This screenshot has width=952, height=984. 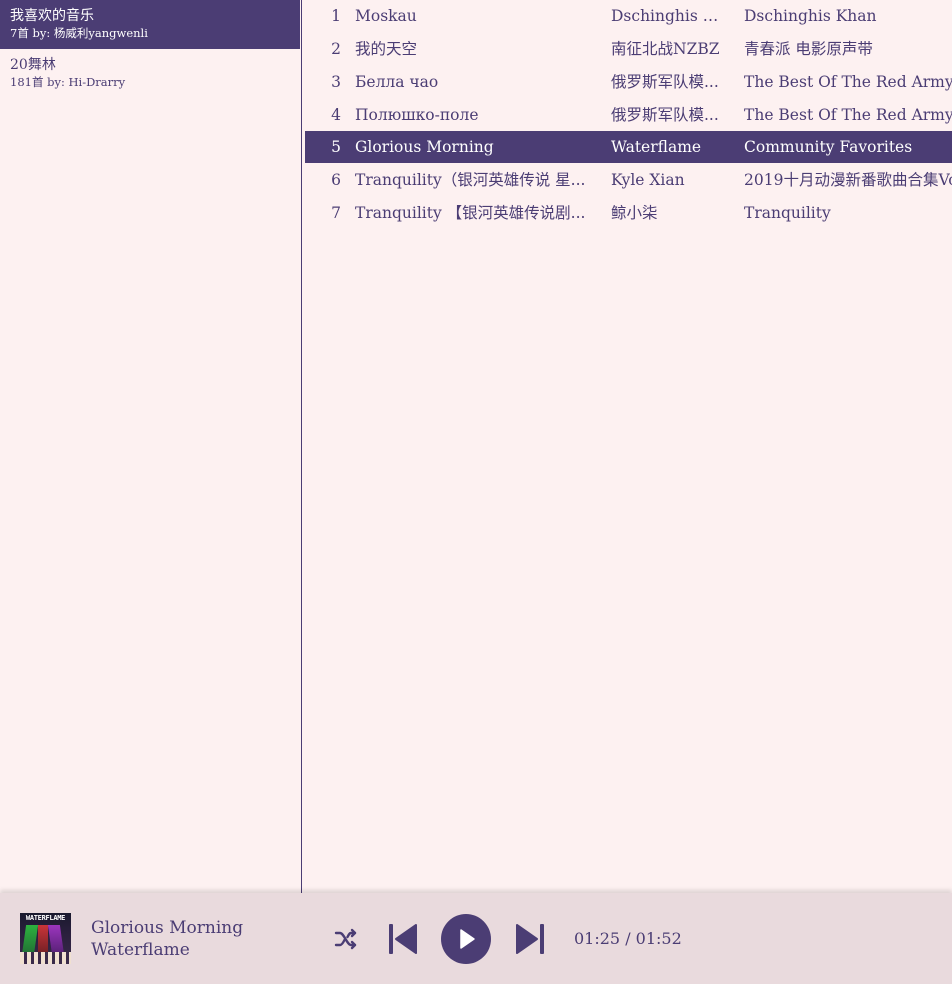 I want to click on playback-time: 01:25 / 01:52, so click(x=628, y=938).